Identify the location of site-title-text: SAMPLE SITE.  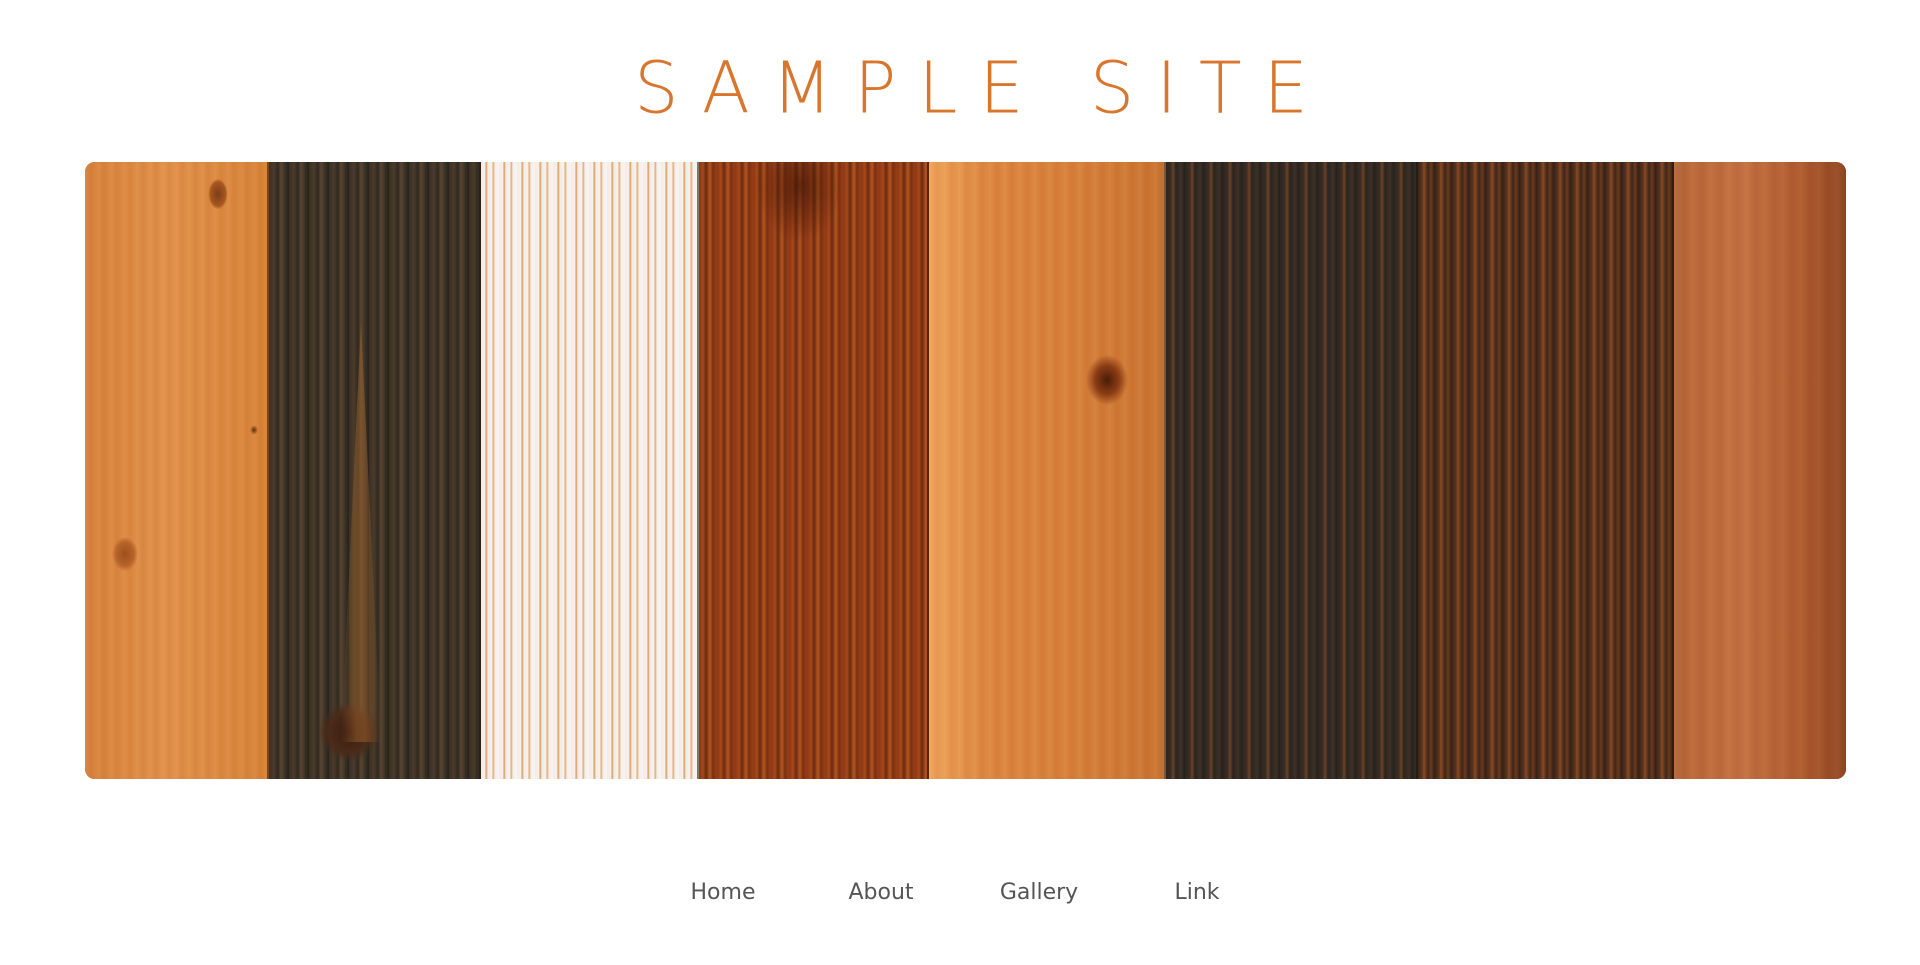
(971, 88).